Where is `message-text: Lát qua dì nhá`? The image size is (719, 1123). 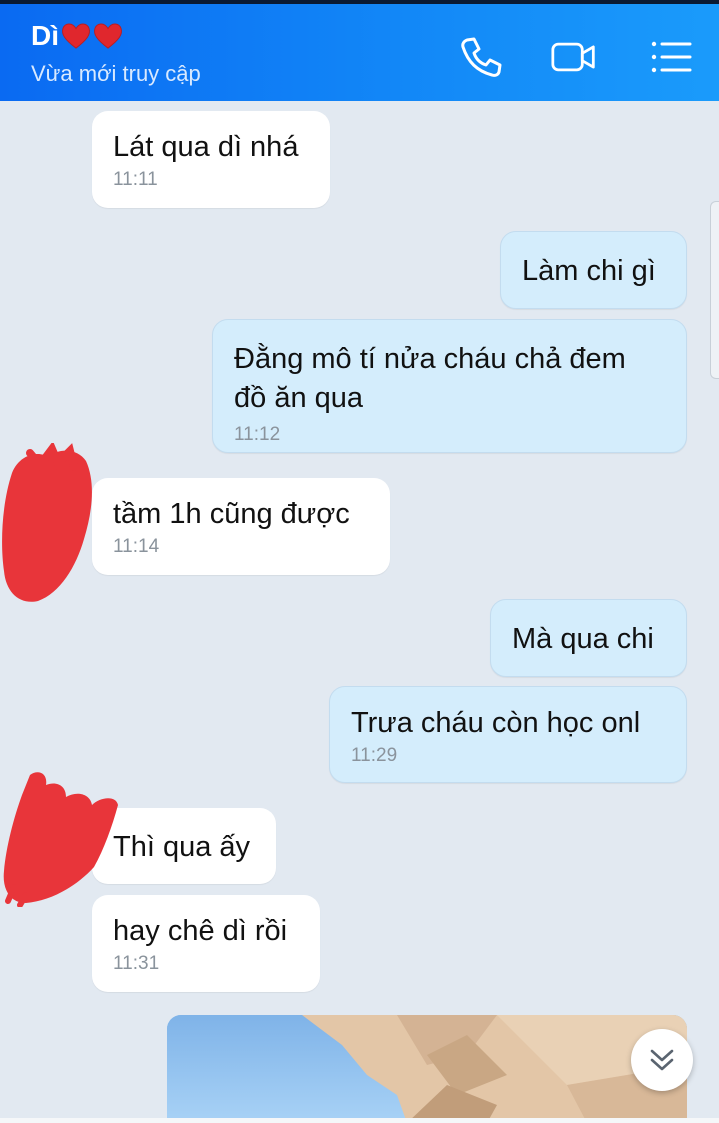
message-text: Lát qua dì nhá is located at coordinates (206, 147).